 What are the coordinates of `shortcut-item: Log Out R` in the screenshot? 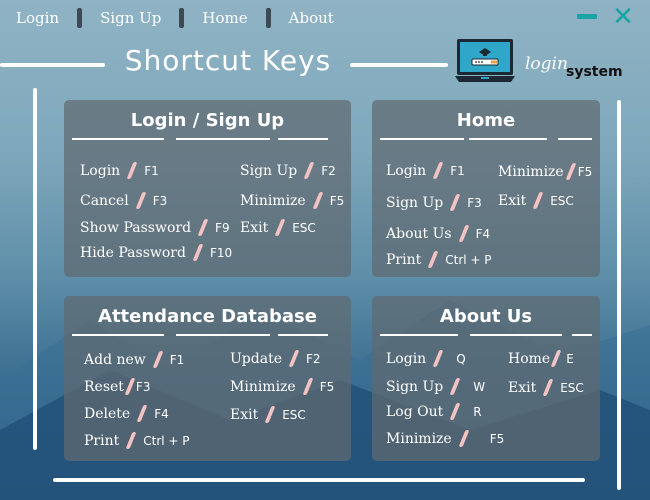 It's located at (434, 411).